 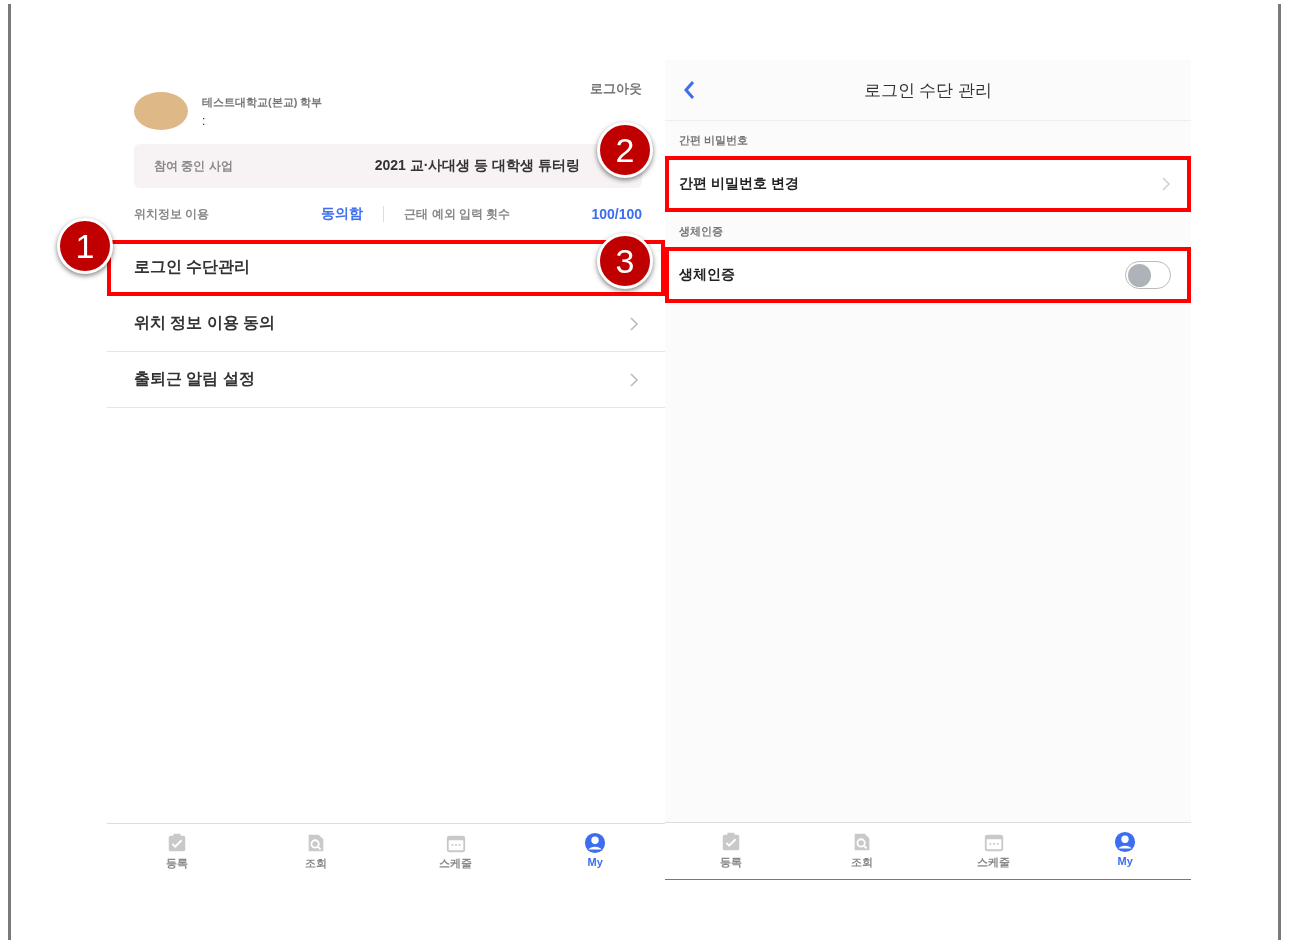 I want to click on section-header: 생체인증, so click(x=701, y=231).